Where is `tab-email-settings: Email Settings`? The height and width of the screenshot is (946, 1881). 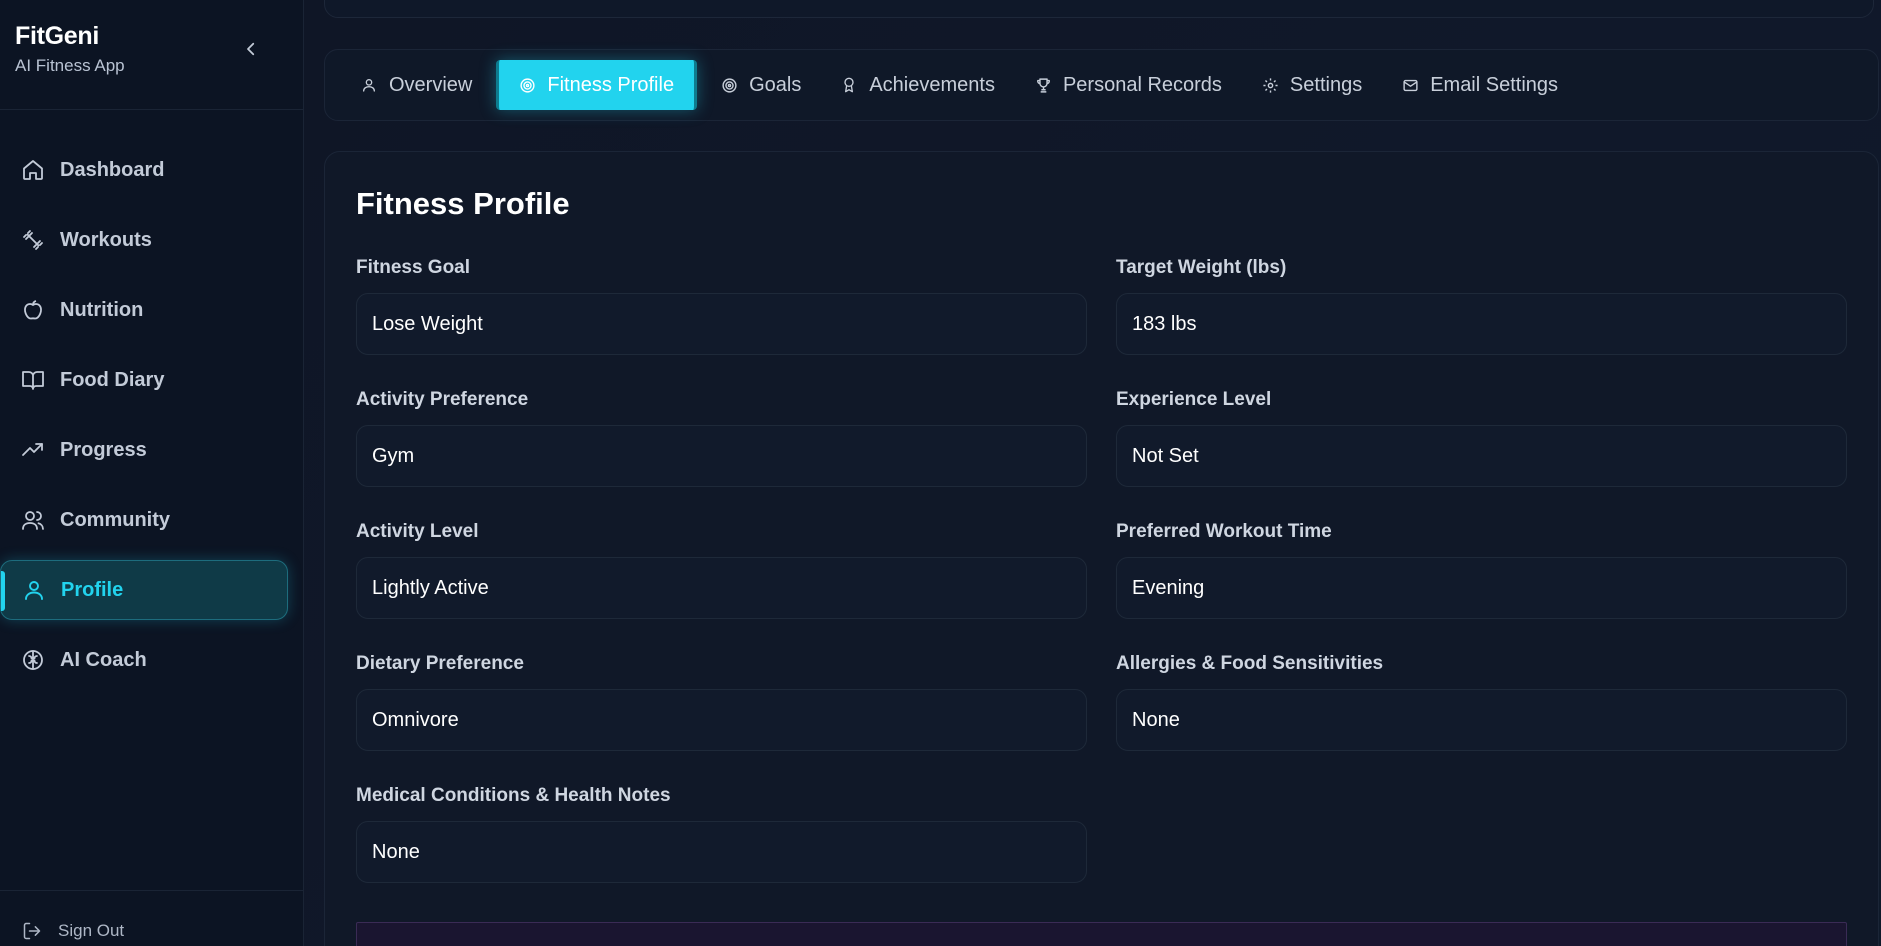 tab-email-settings: Email Settings is located at coordinates (1480, 85).